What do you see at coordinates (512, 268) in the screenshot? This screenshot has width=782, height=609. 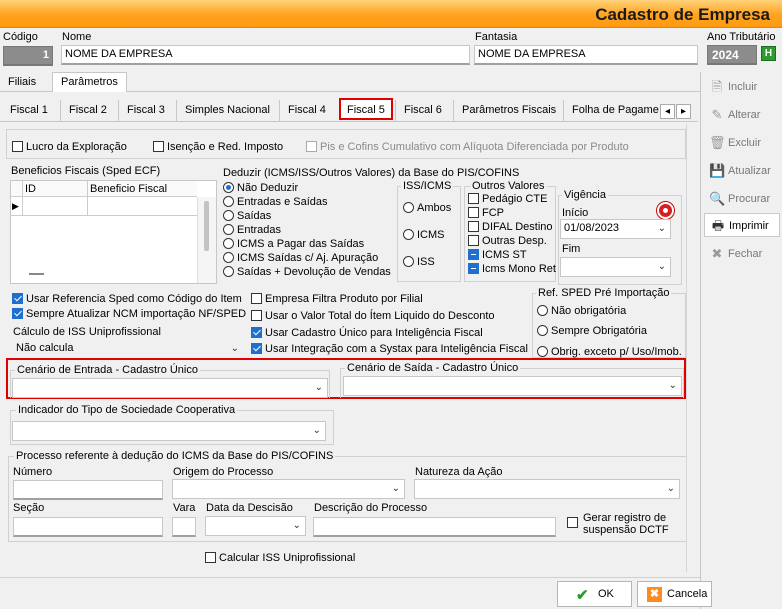 I see `outros-icms-mono: Icms Mono Ret` at bounding box center [512, 268].